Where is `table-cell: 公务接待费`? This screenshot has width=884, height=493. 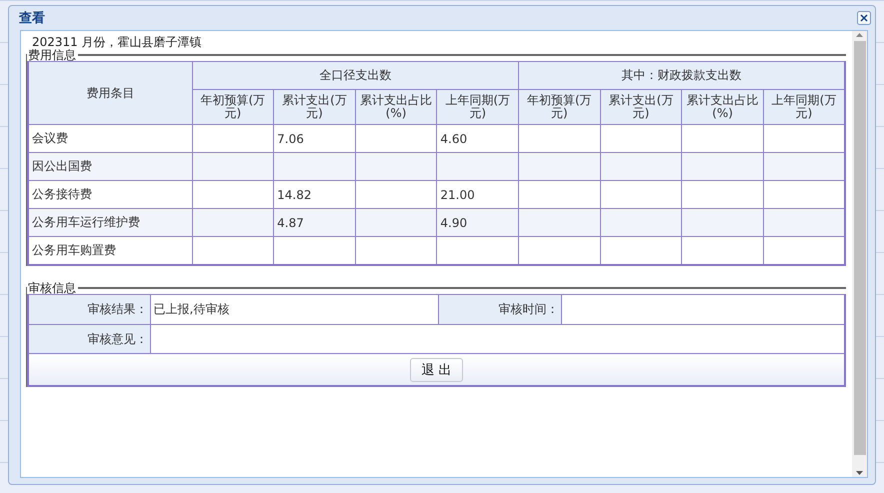
table-cell: 公务接待费 is located at coordinates (110, 194).